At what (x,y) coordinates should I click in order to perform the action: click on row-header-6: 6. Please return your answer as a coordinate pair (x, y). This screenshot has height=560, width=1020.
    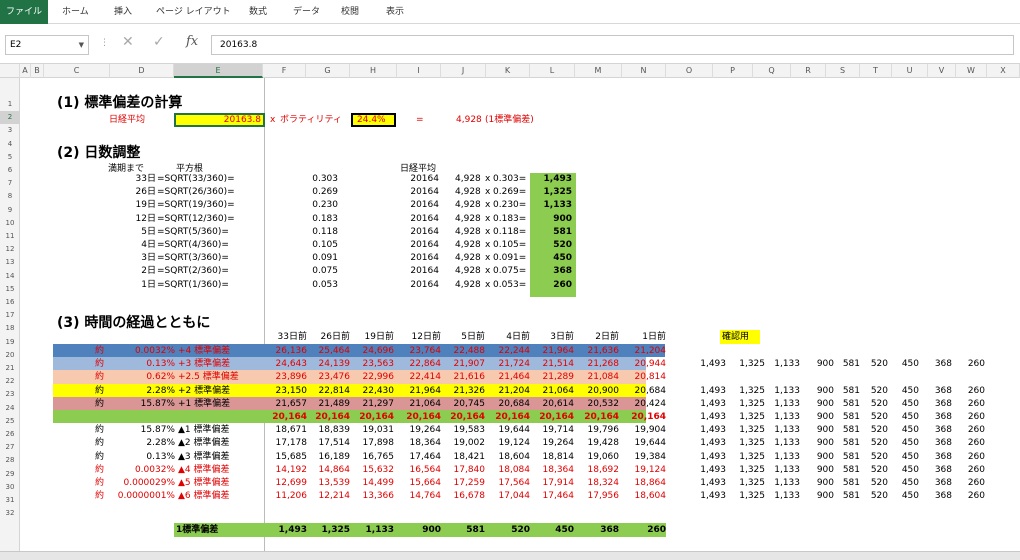
    Looking at the image, I should click on (10, 170).